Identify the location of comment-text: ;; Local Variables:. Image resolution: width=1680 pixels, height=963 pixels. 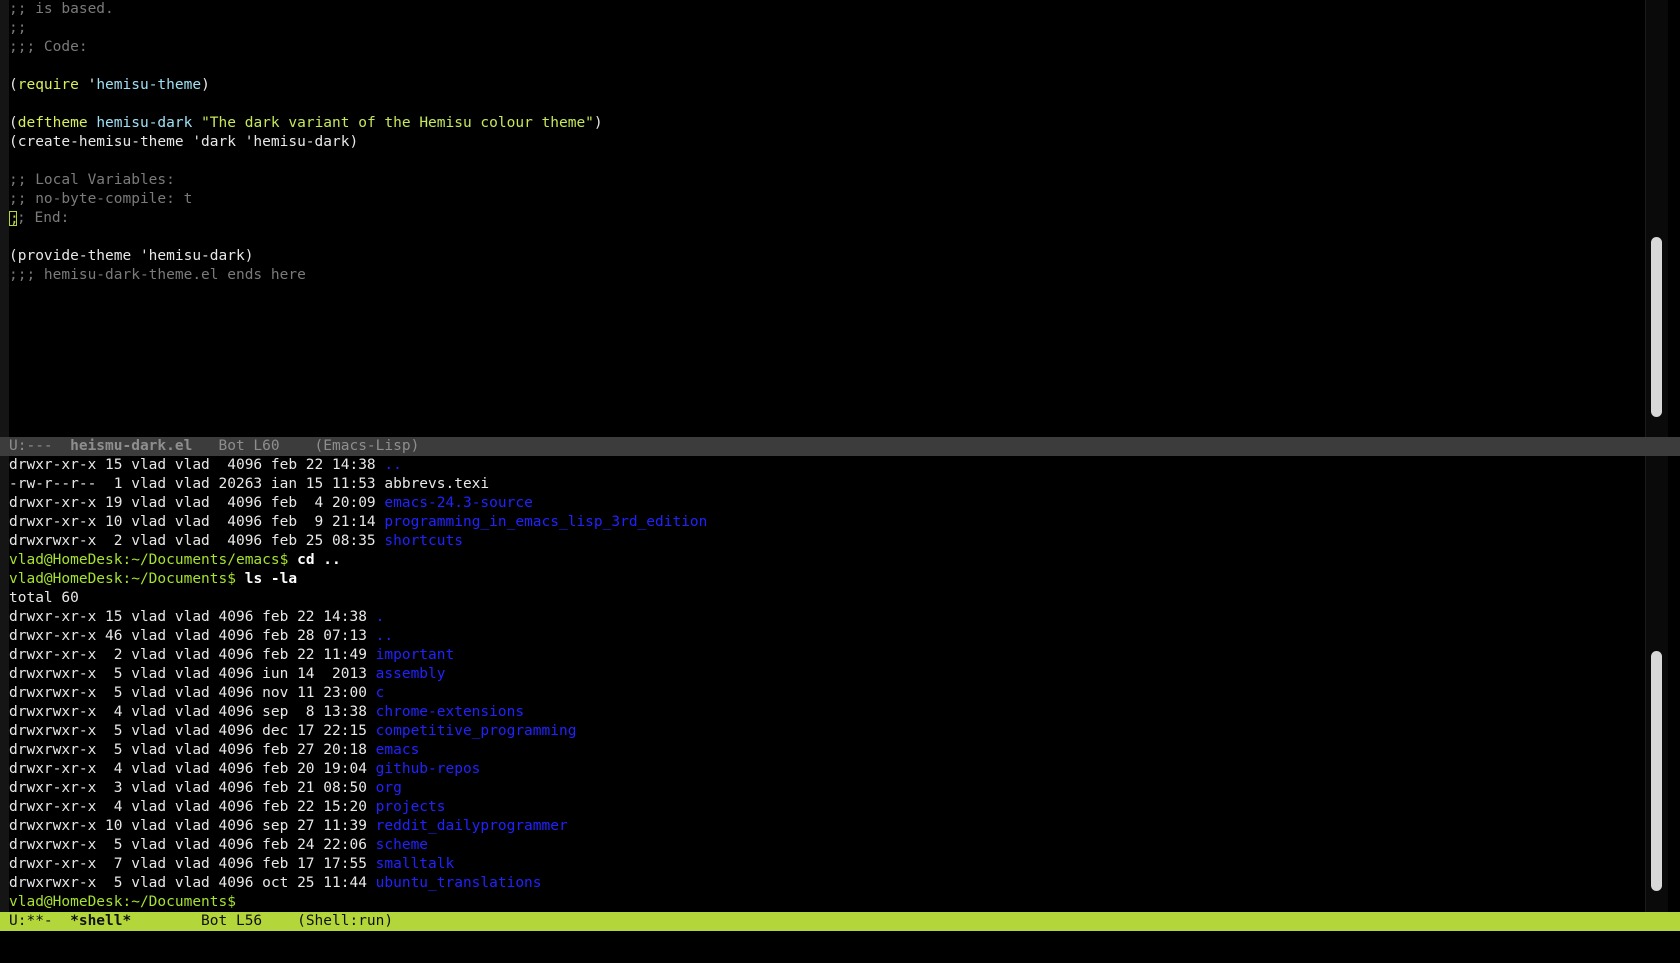
(92, 180).